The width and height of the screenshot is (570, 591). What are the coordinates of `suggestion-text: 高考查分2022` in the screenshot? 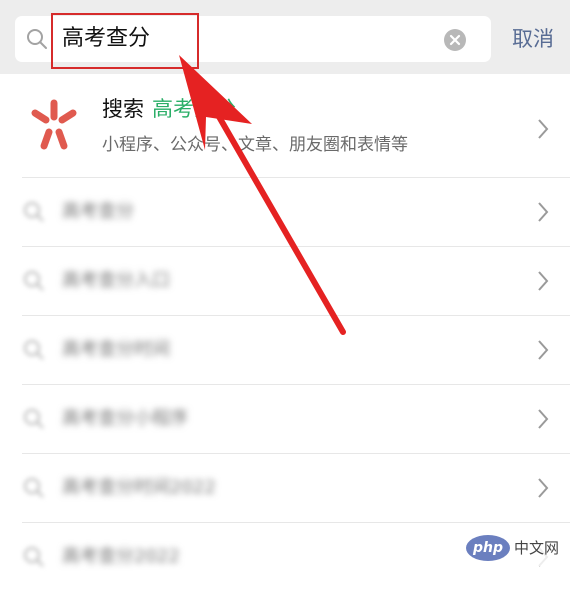 It's located at (121, 556).